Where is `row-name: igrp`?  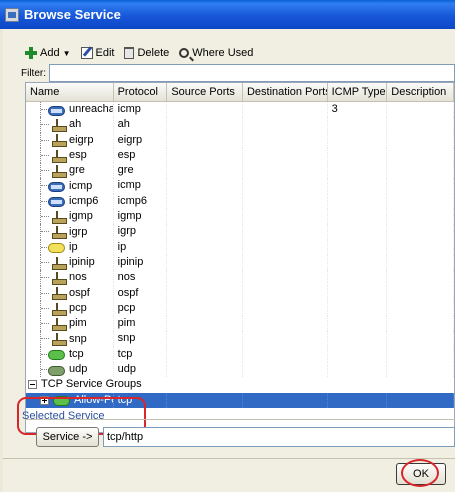
row-name: igrp is located at coordinates (78, 231).